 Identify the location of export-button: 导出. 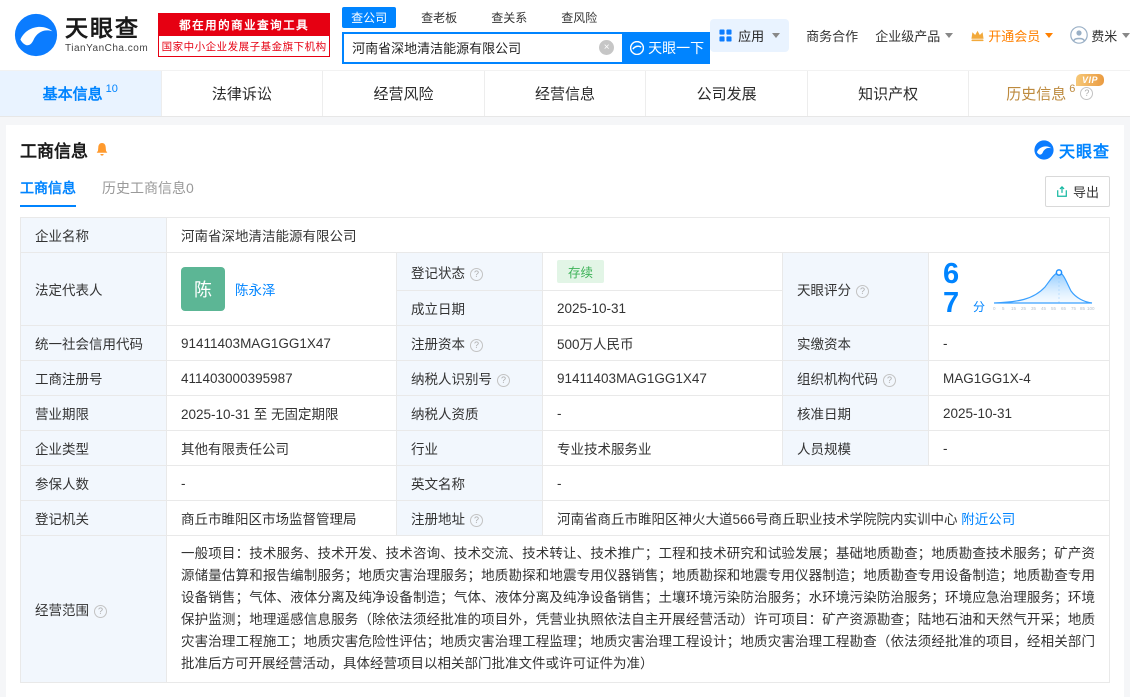
(1077, 191).